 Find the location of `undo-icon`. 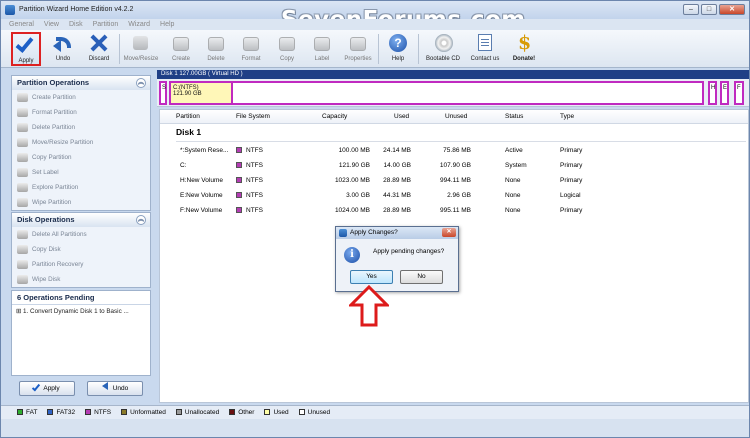

undo-icon is located at coordinates (63, 43).